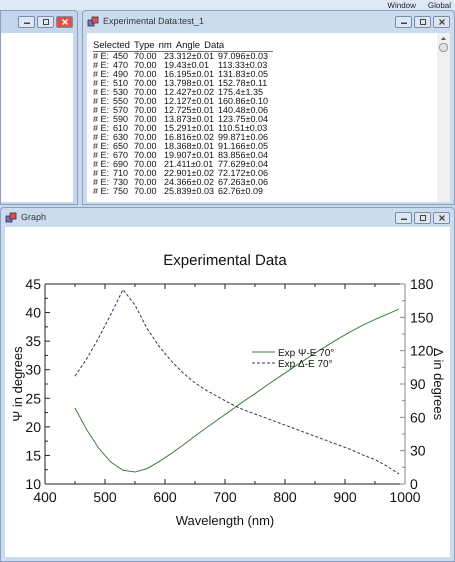  Describe the element at coordinates (189, 128) in the screenshot. I see `table-cell-text: 15.291±0.01` at that location.